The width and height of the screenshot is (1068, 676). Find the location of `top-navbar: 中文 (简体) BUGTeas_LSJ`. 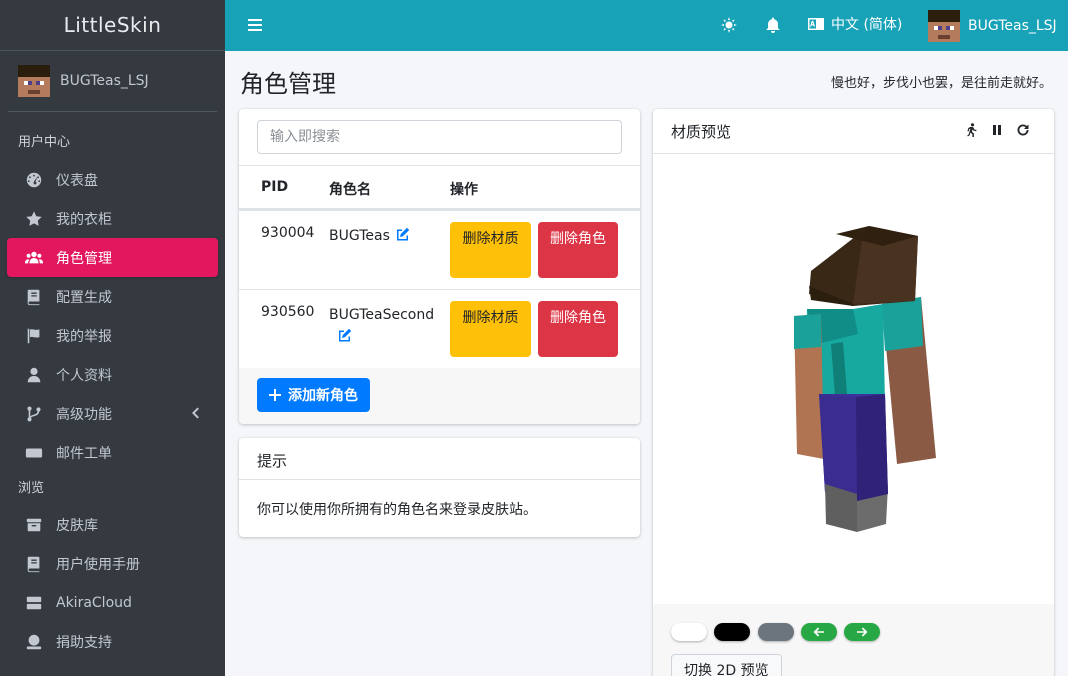

top-navbar: 中文 (简体) BUGTeas_LSJ is located at coordinates (646, 25).